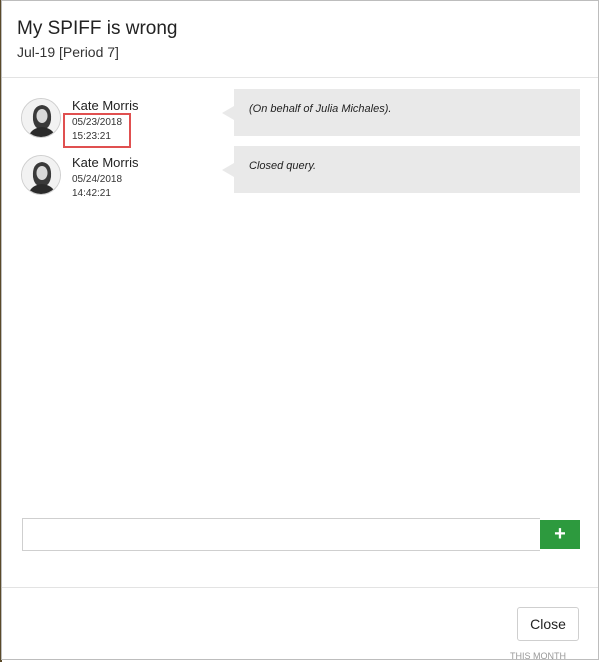 This screenshot has height=662, width=601. I want to click on plus-icon: +, so click(560, 534).